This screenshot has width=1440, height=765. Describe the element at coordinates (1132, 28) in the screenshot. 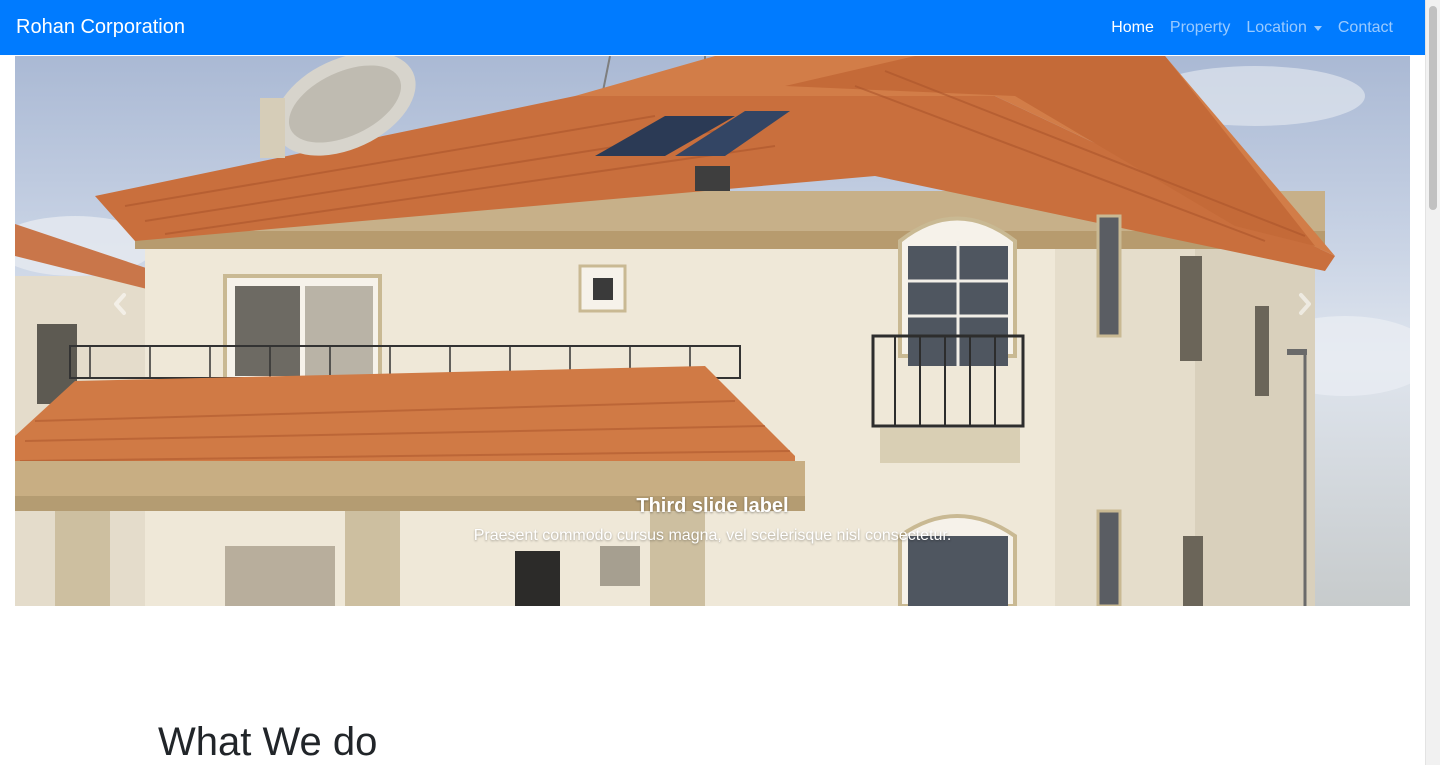

I see `nav-home-link: Home` at that location.